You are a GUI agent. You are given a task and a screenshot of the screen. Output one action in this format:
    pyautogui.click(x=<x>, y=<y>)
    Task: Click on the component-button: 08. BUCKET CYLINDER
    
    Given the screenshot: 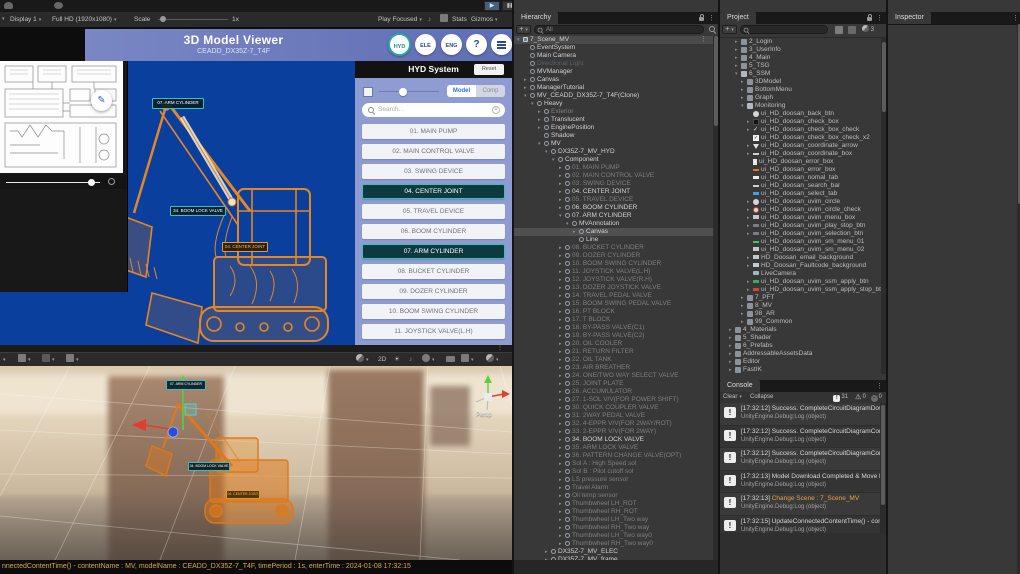 What is the action you would take?
    pyautogui.click(x=433, y=271)
    